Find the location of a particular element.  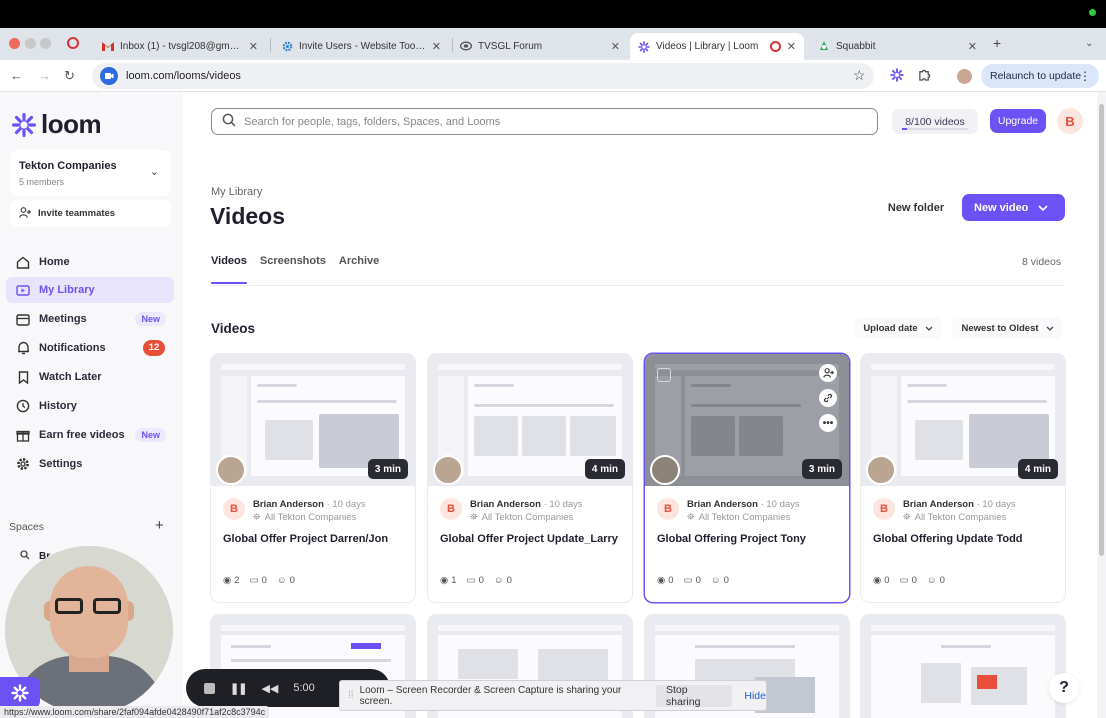

site-info-icon is located at coordinates (109, 76).